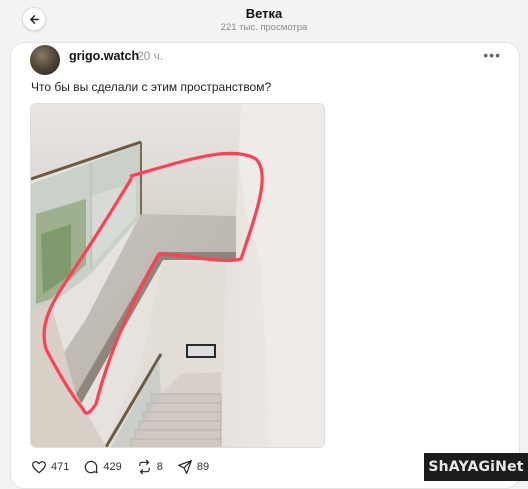 The image size is (528, 489). Describe the element at coordinates (264, 27) in the screenshot. I see `view-count: 221 тыс. просмотра` at that location.